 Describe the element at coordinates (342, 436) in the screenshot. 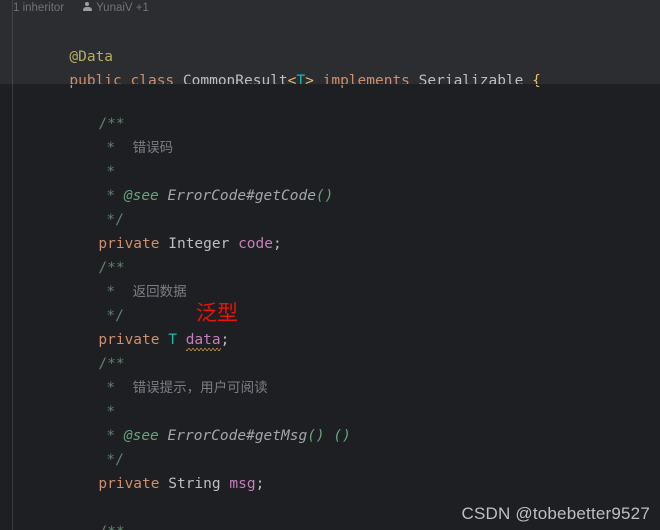

I see `javadoc-see-parens-extra: ()` at that location.